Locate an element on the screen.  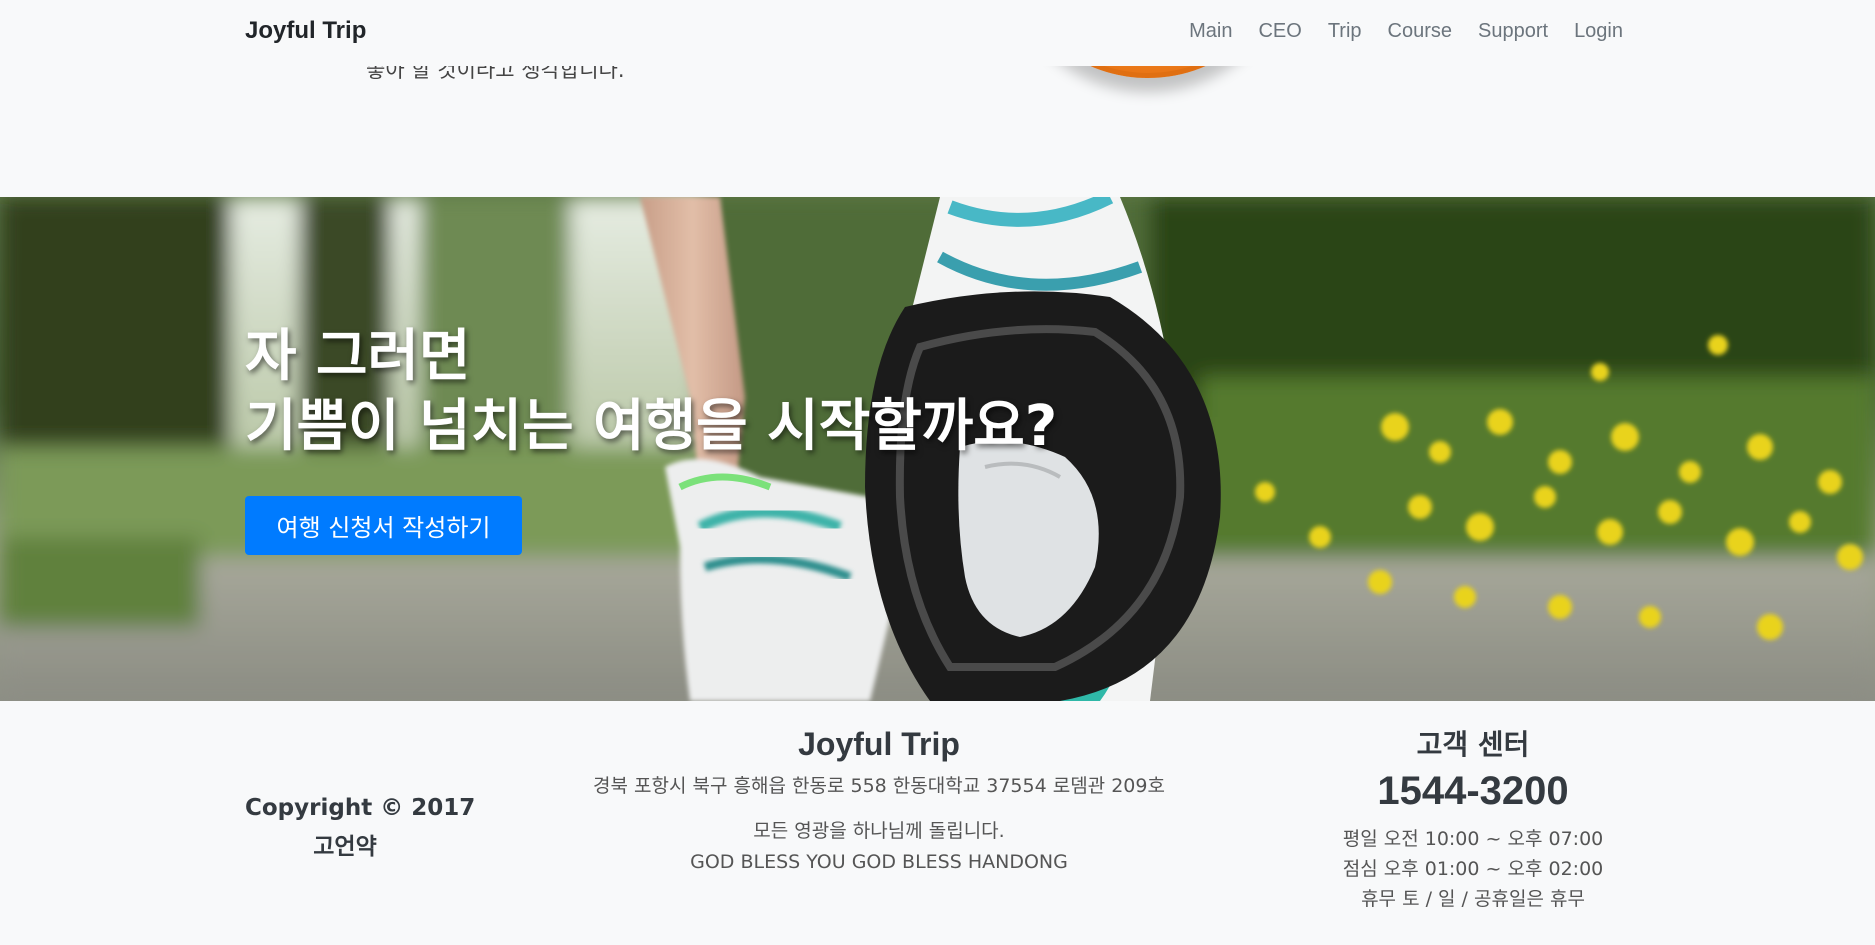
footer-brand: Joyful Trip is located at coordinates (879, 744).